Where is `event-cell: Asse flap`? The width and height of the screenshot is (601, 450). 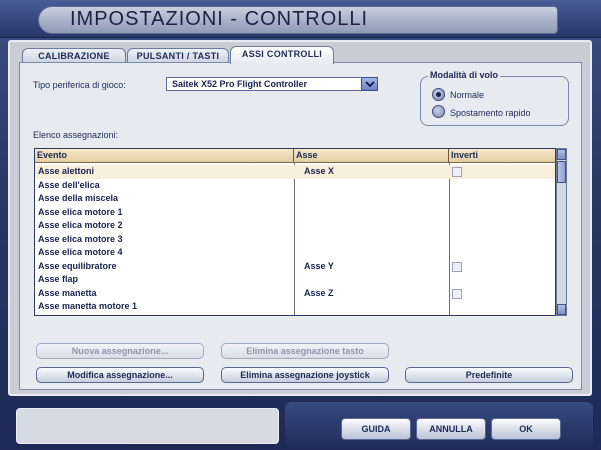 event-cell: Asse flap is located at coordinates (58, 279).